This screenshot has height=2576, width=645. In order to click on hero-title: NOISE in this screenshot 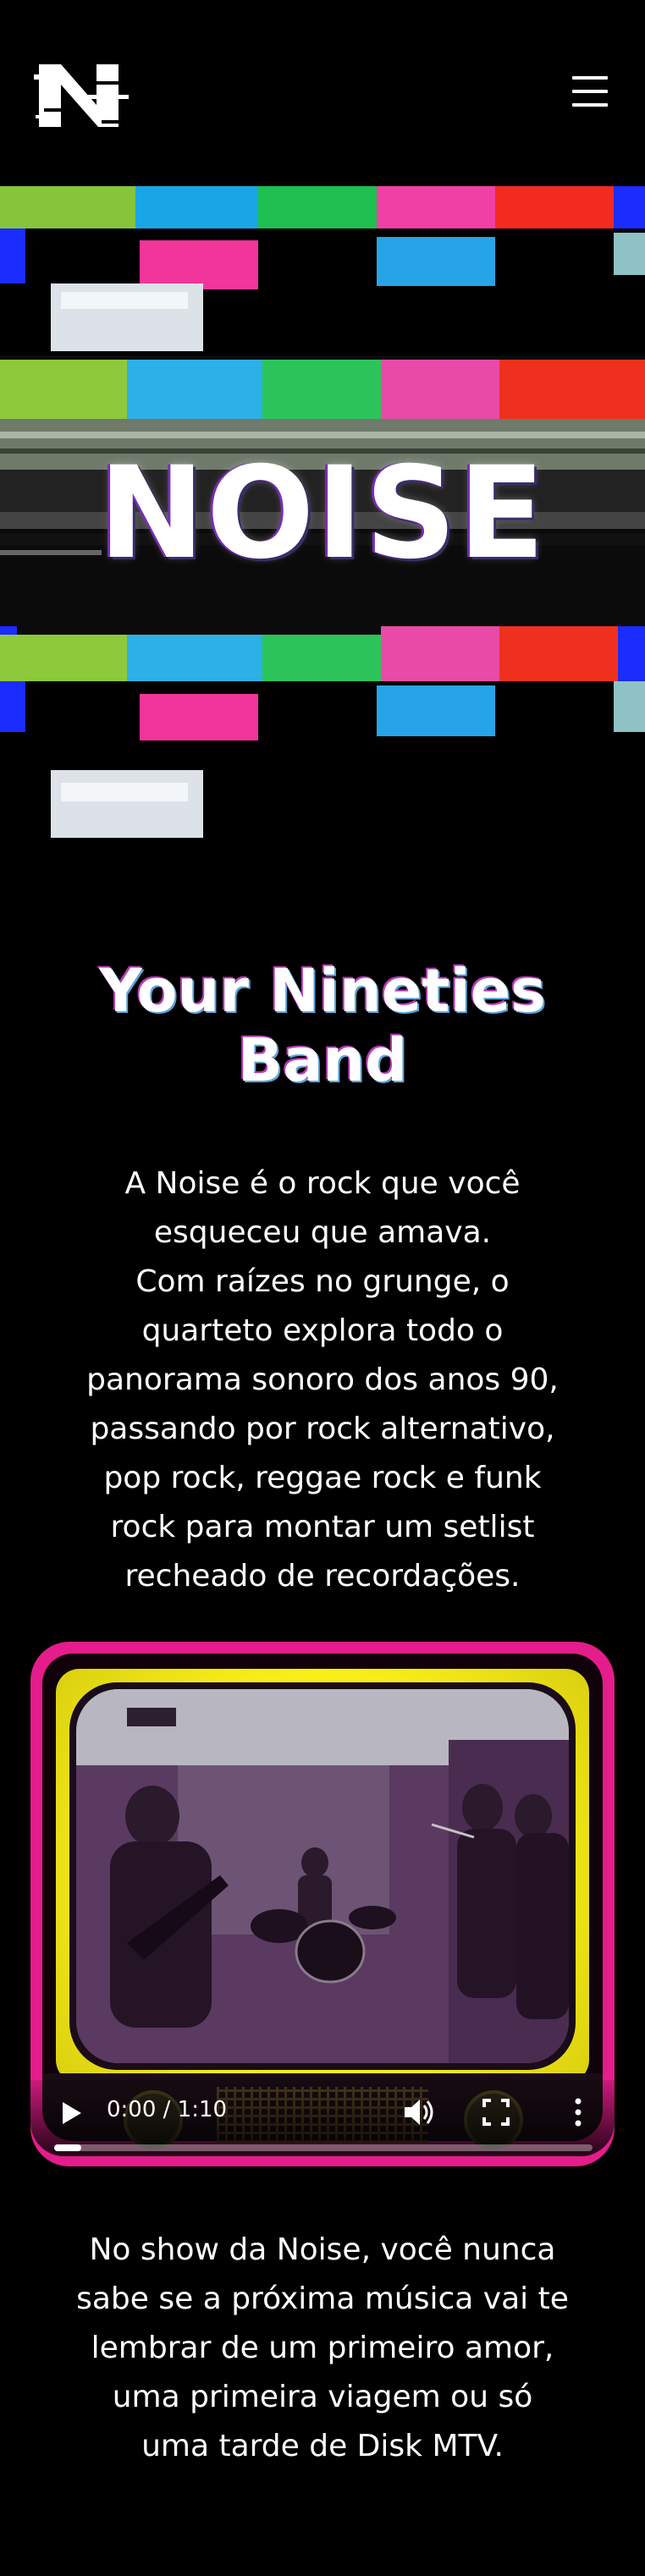, I will do `click(322, 513)`.